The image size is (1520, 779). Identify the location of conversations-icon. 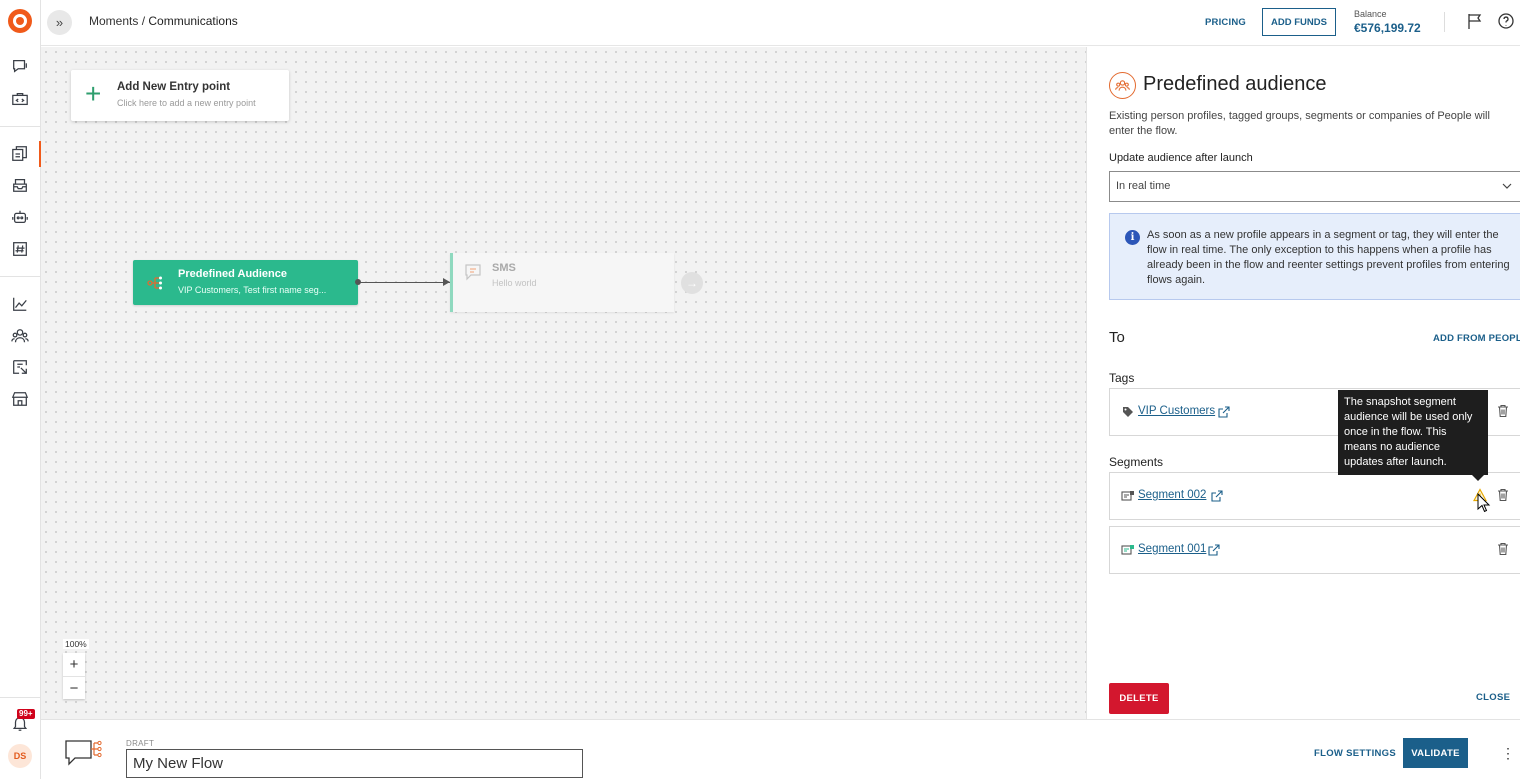
(20, 66).